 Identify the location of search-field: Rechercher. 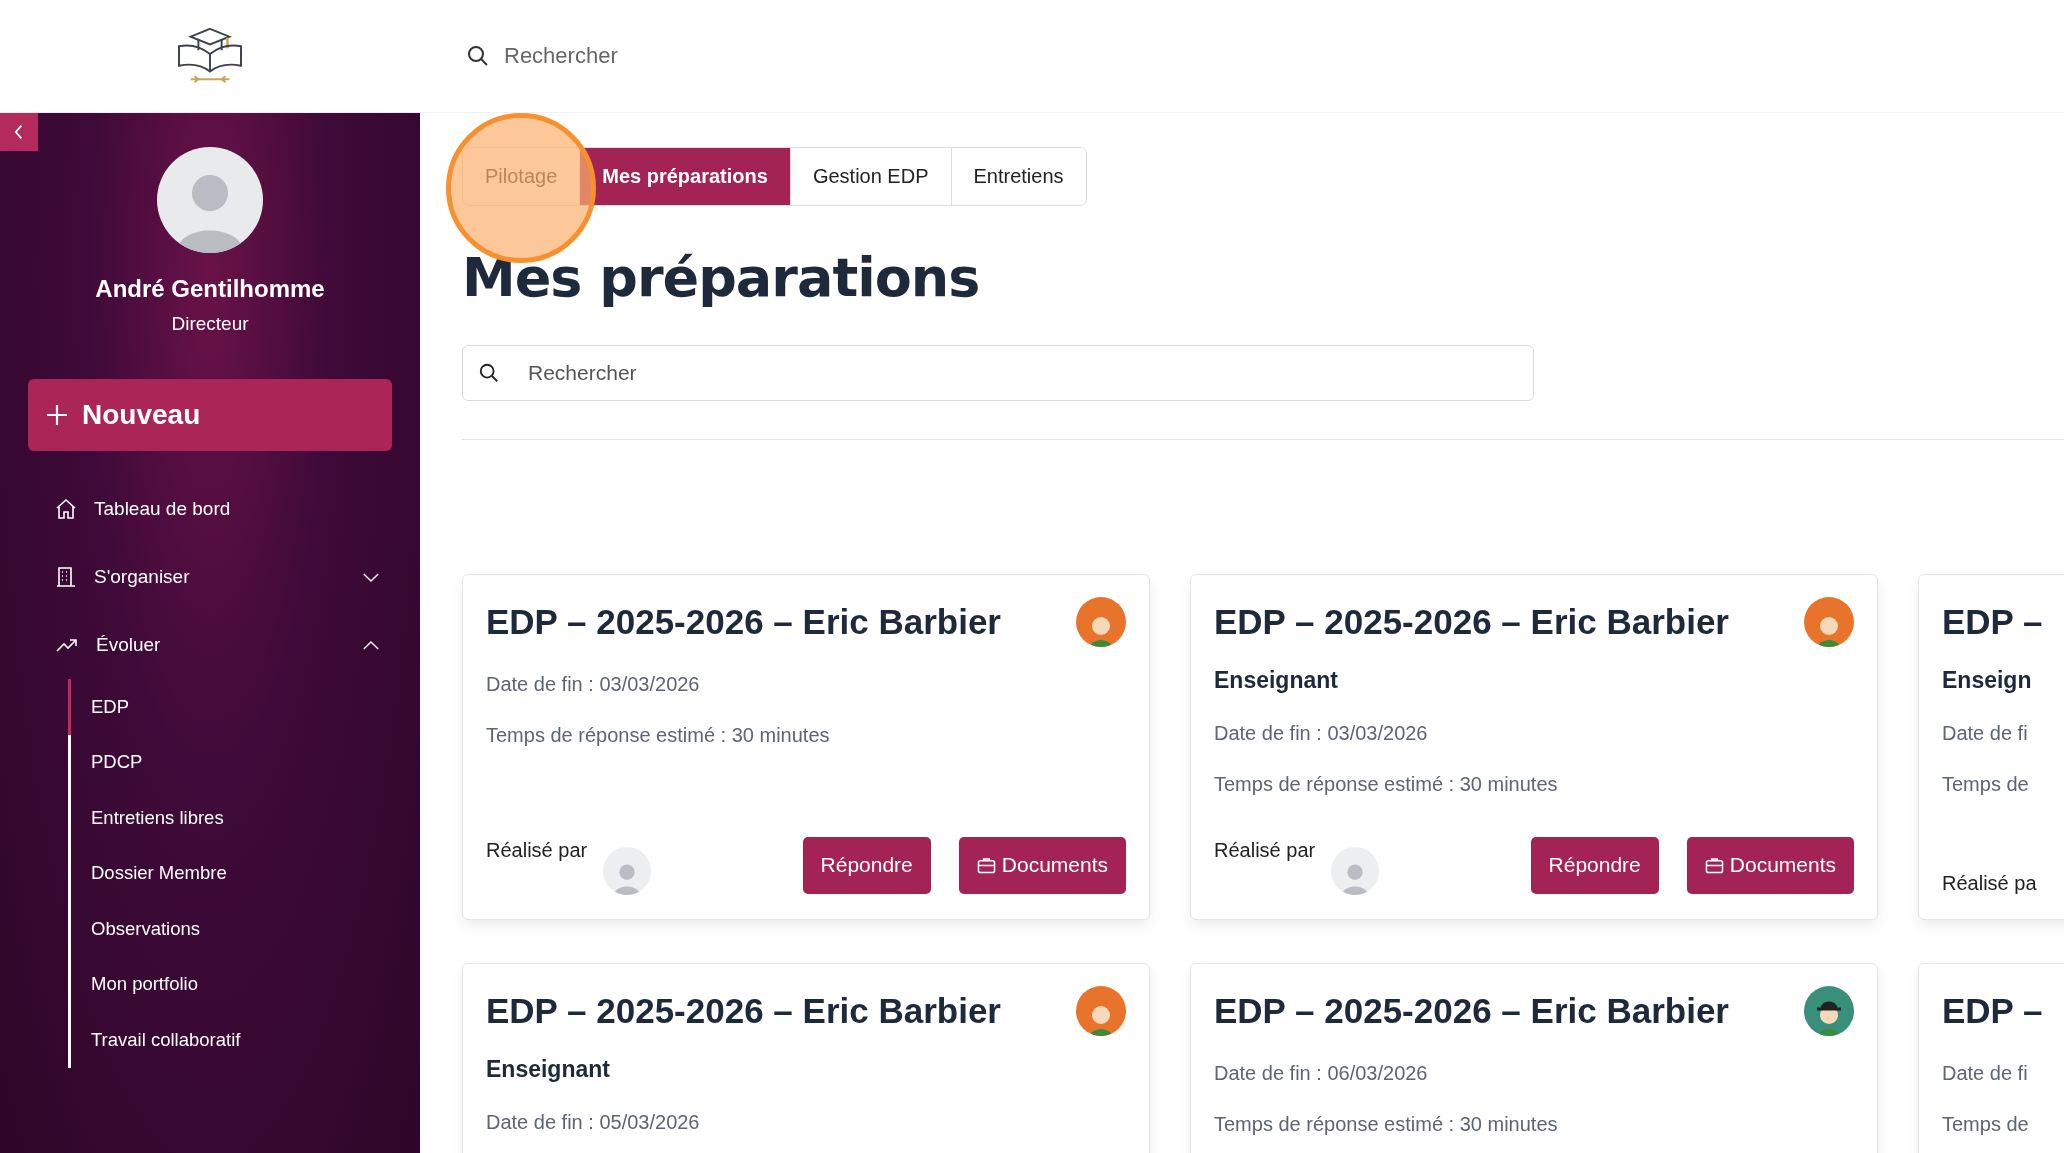
(998, 373).